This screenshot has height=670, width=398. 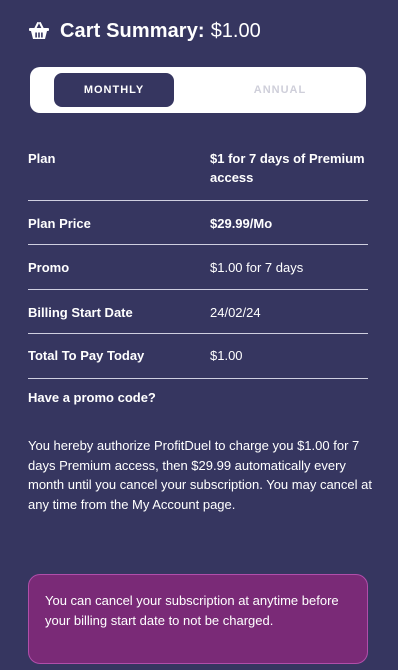 I want to click on monthly-toggle-button: MONTHLY, so click(x=114, y=90).